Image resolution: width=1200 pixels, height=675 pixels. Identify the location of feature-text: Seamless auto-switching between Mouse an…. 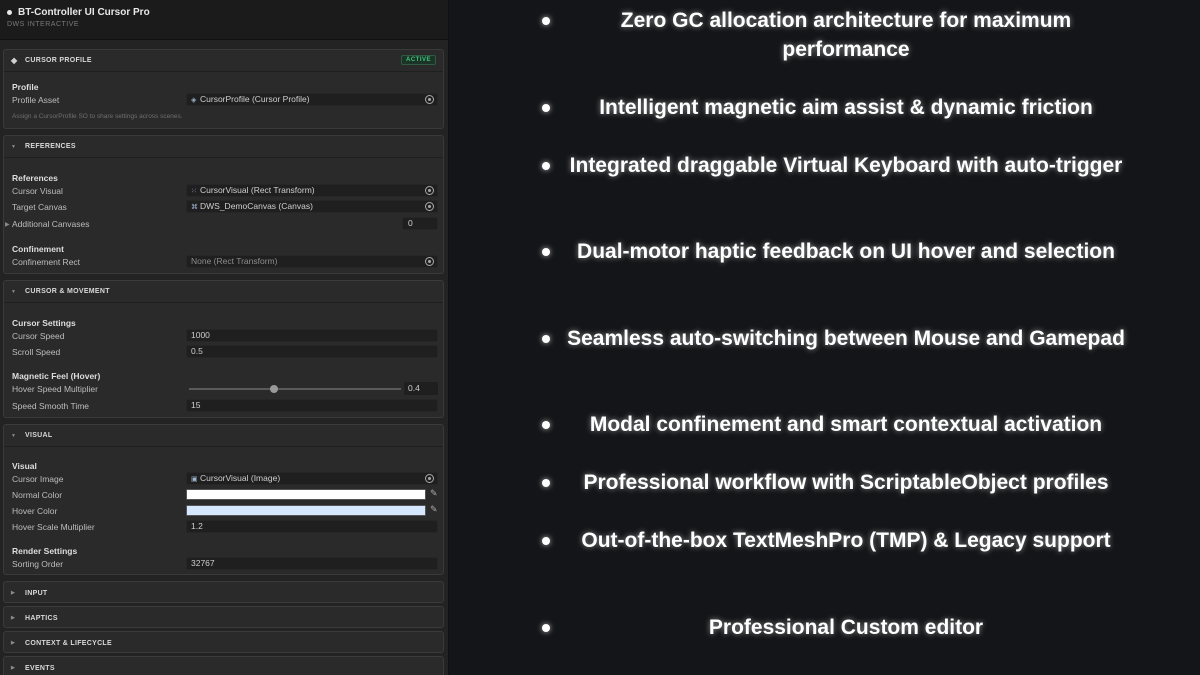
(846, 338).